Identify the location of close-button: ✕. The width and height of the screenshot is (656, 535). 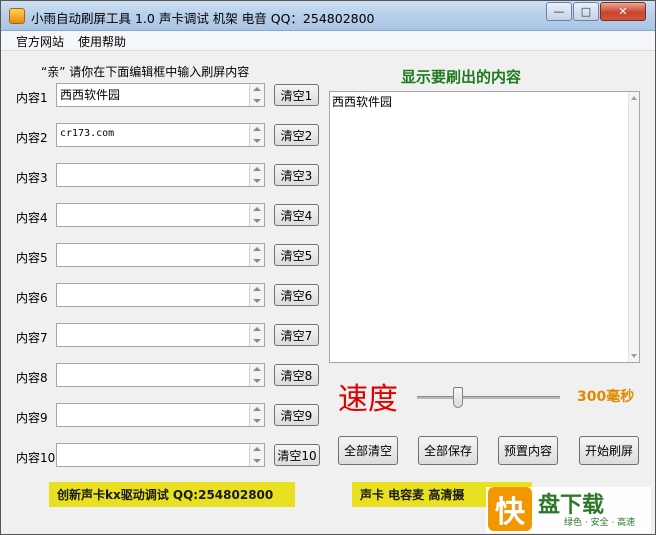
(623, 11).